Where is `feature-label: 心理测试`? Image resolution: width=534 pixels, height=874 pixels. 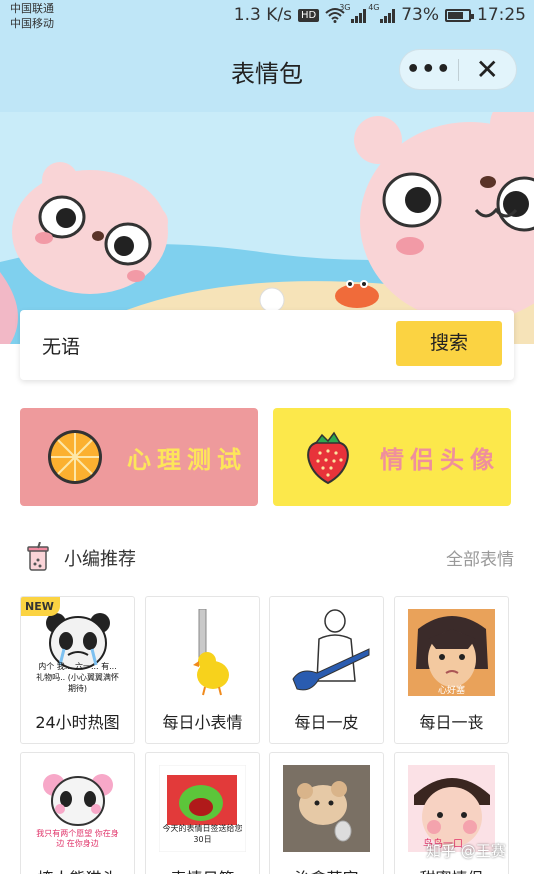 feature-label: 心理测试 is located at coordinates (187, 459).